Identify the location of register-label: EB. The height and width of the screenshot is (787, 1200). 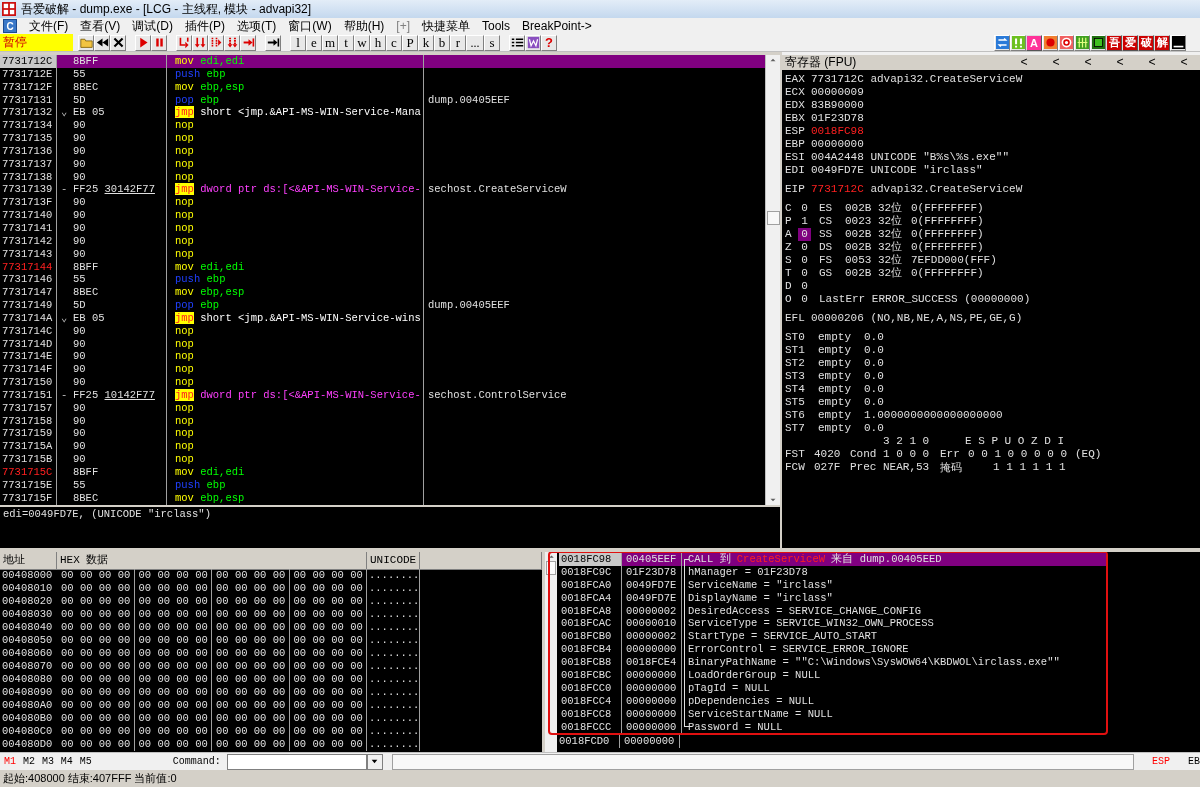
(1194, 761).